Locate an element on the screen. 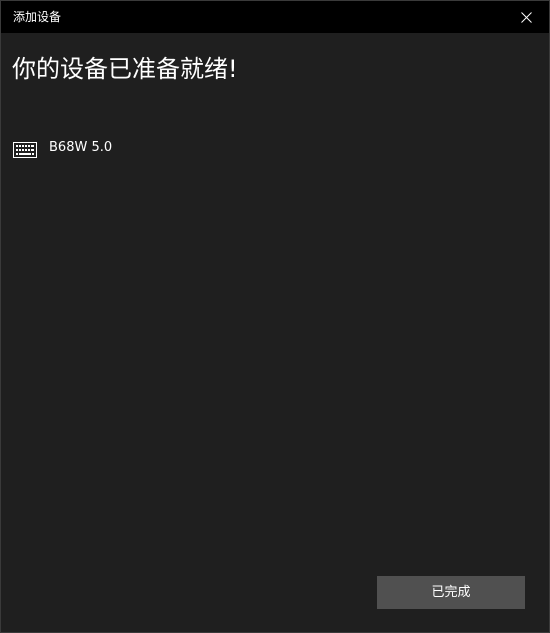 This screenshot has height=633, width=550. done-button: 已完成 is located at coordinates (451, 592).